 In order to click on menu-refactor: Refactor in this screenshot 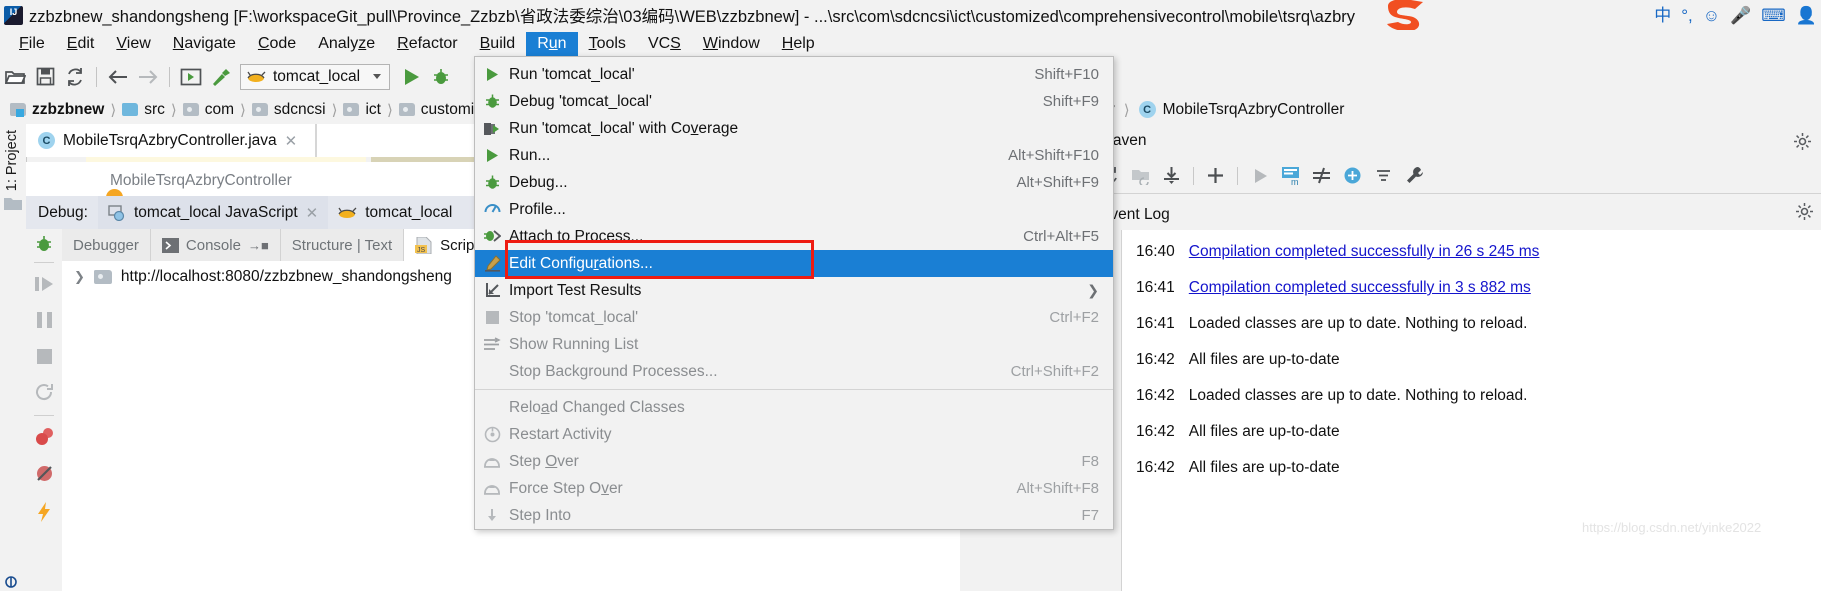, I will do `click(427, 44)`.